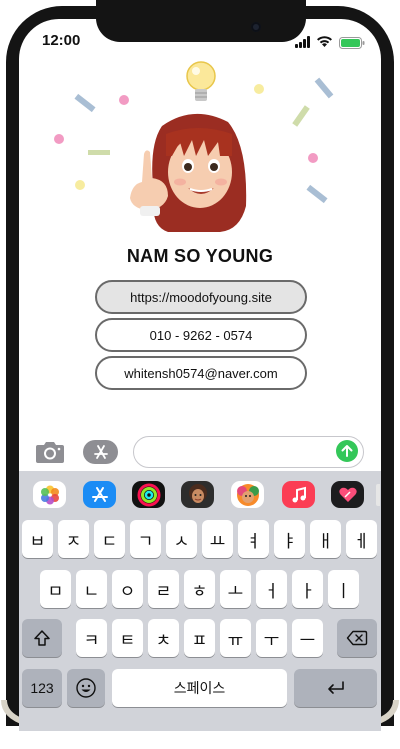 The image size is (400, 749). Describe the element at coordinates (307, 589) in the screenshot. I see `key-row2: ㅏ` at that location.